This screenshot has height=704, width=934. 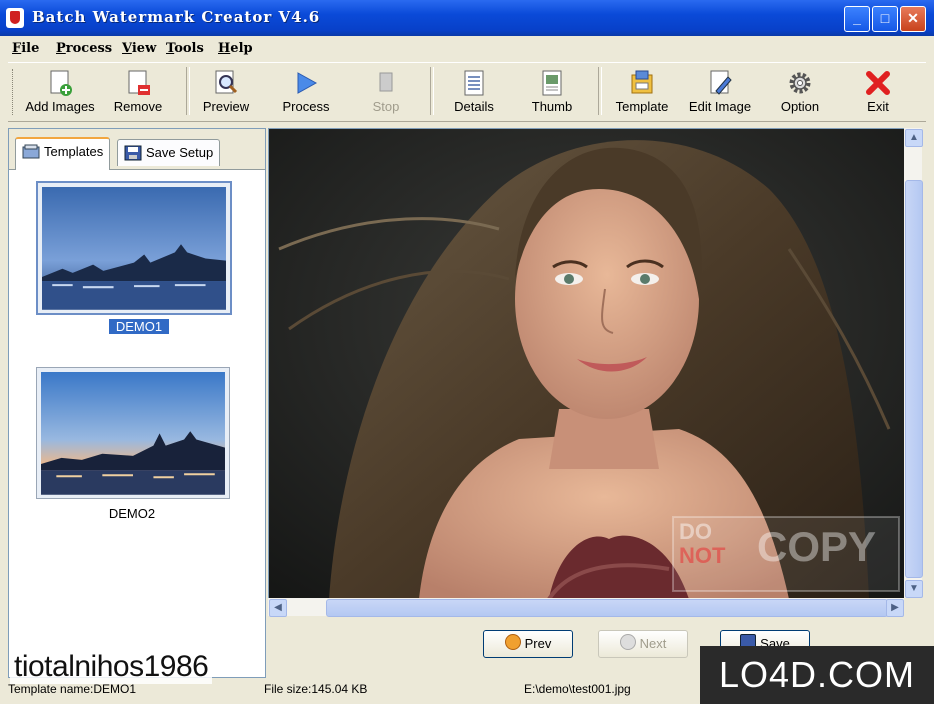 I want to click on scroll-up-arrow-icon: ▲, so click(x=914, y=138).